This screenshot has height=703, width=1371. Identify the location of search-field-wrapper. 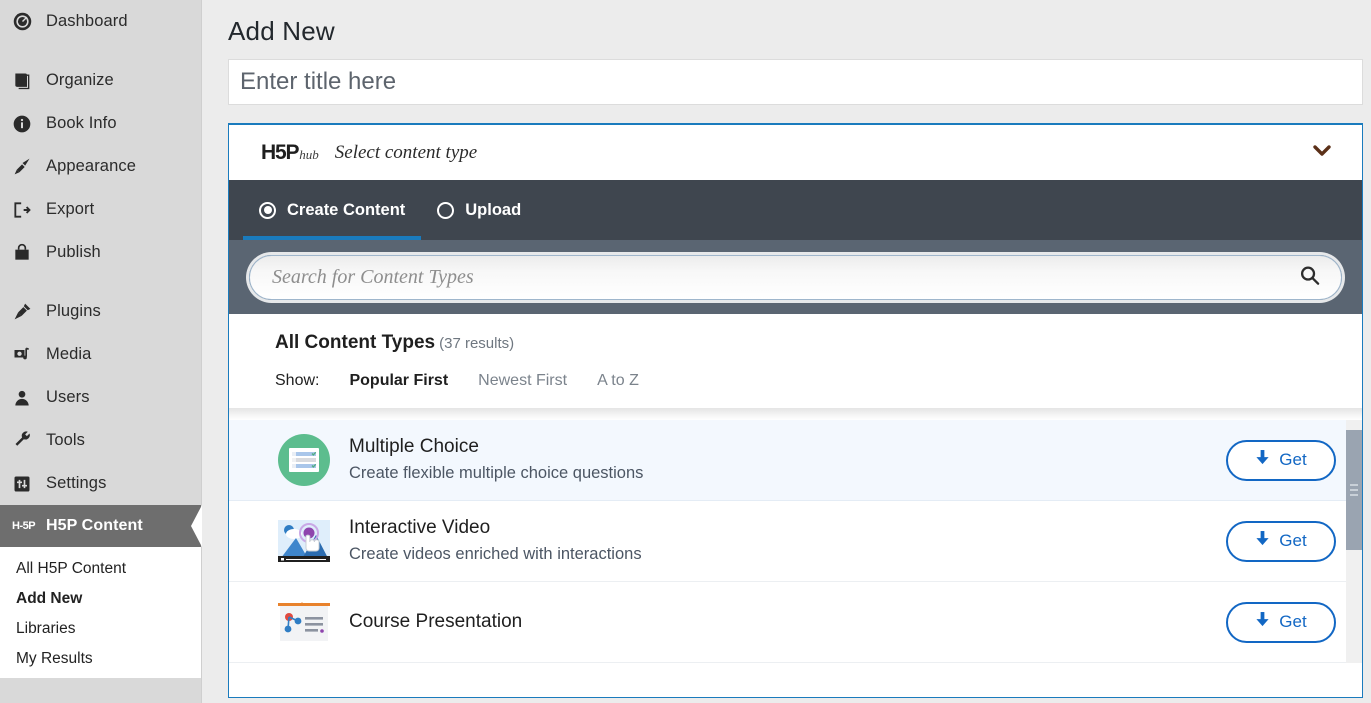
(795, 277).